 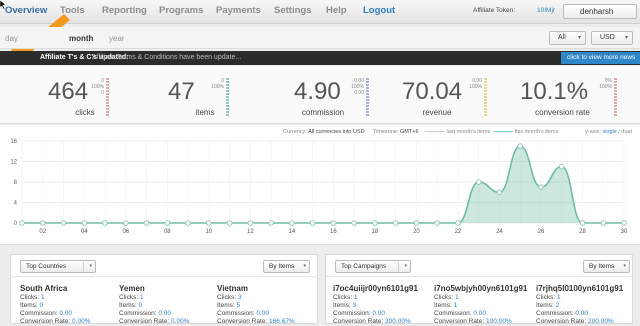 What do you see at coordinates (323, 112) in the screenshot?
I see `stat-label: commission` at bounding box center [323, 112].